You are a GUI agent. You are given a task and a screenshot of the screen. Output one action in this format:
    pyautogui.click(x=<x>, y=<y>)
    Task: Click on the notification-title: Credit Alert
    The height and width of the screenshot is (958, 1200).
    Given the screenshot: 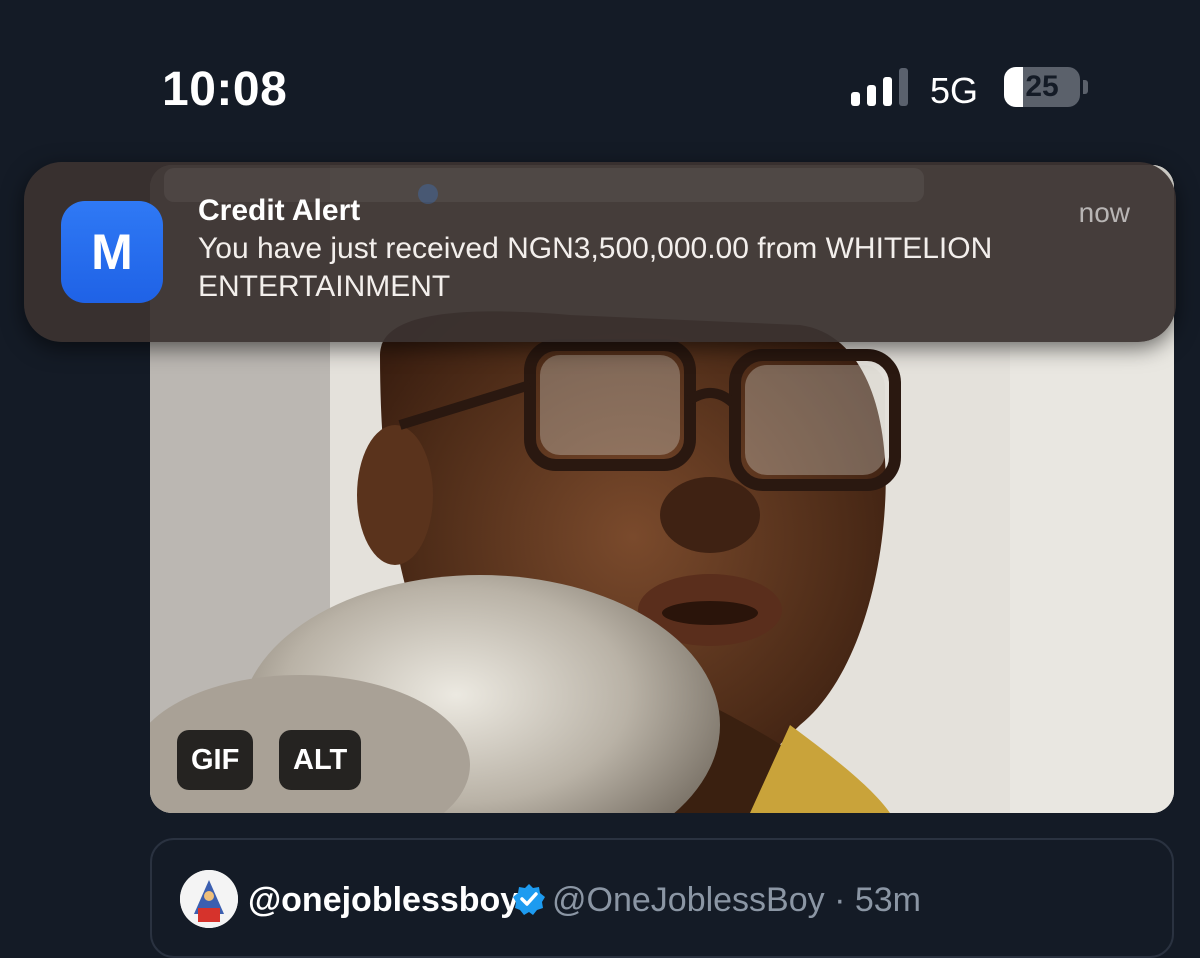 What is the action you would take?
    pyautogui.click(x=279, y=210)
    